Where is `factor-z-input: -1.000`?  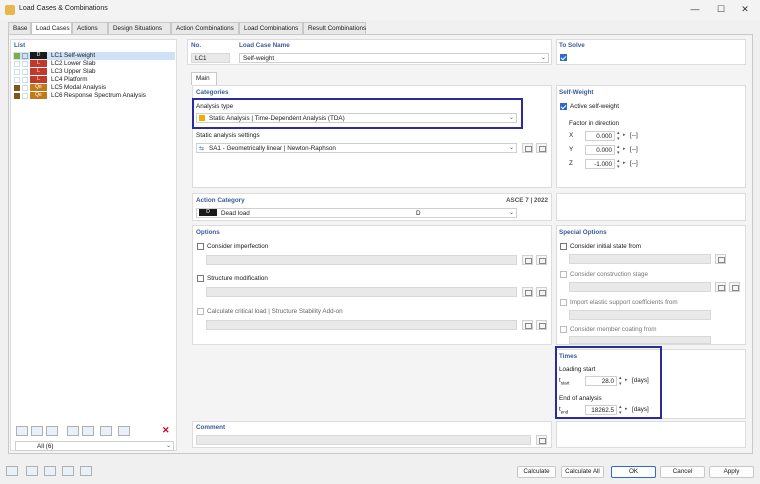
factor-z-input: -1.000 is located at coordinates (600, 164).